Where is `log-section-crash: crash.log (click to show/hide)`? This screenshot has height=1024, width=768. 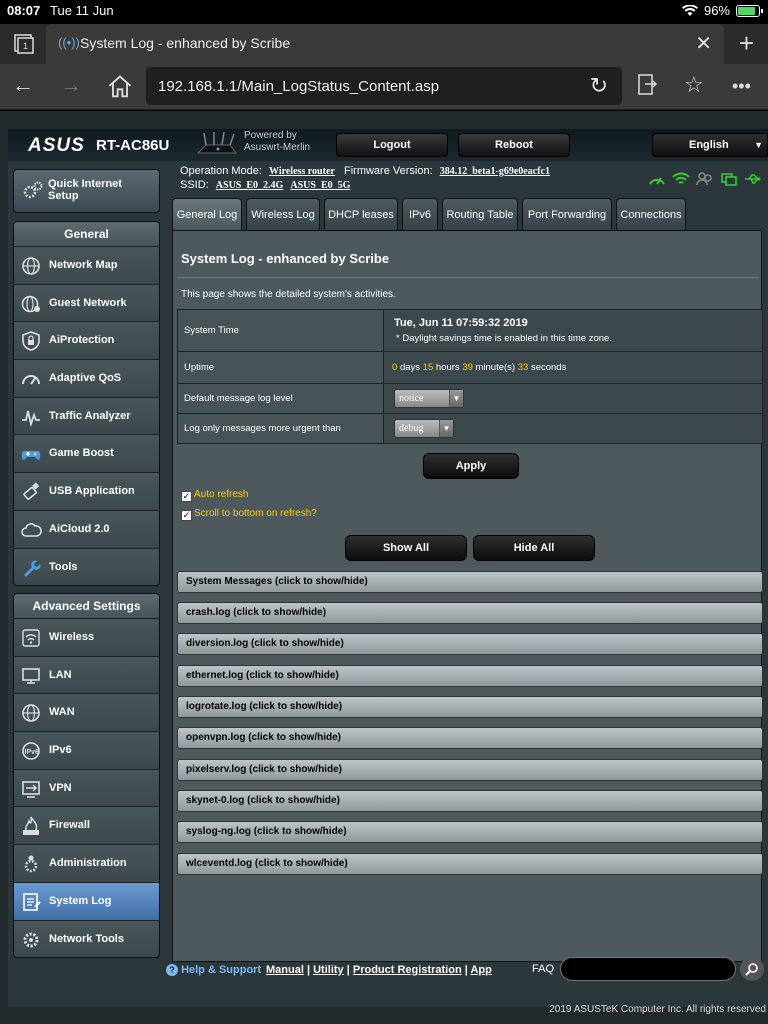 log-section-crash: crash.log (click to show/hide) is located at coordinates (470, 613).